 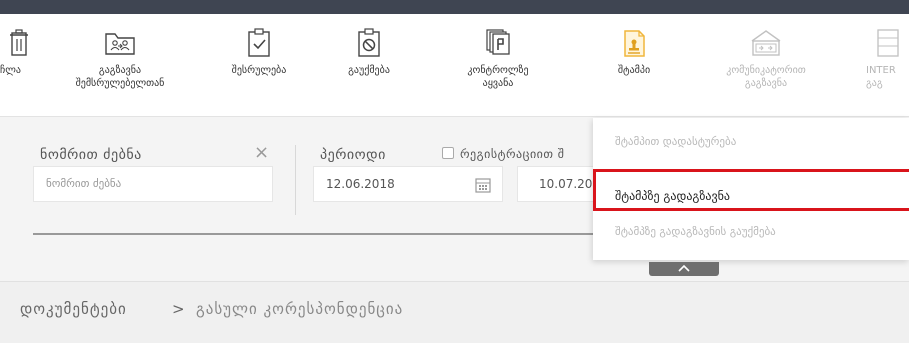 What do you see at coordinates (73, 309) in the screenshot?
I see `breadcrumb-root: დოკუმენტები` at bounding box center [73, 309].